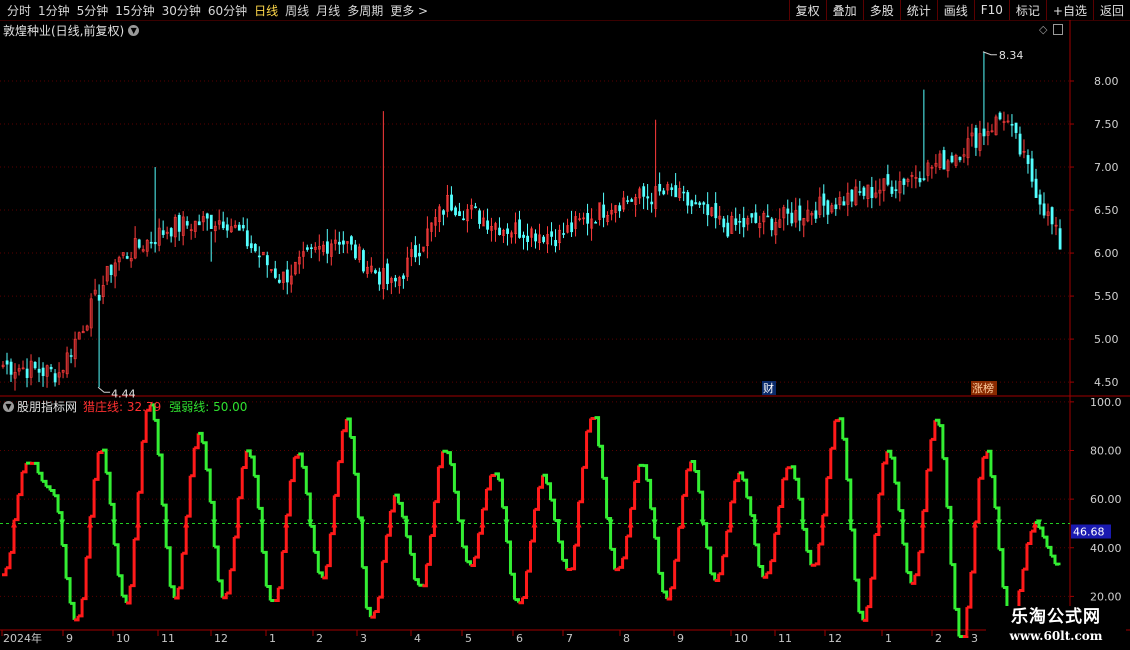 This screenshot has height=650, width=1130. Describe the element at coordinates (1106, 210) in the screenshot. I see `main-y-tick-label: 6.50` at that location.